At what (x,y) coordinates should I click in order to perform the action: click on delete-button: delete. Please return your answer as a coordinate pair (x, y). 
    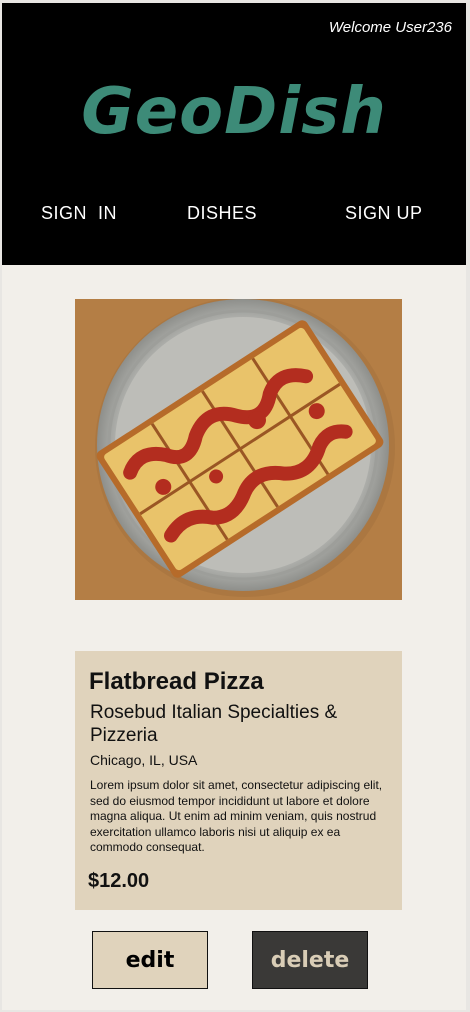
    Looking at the image, I should click on (310, 960).